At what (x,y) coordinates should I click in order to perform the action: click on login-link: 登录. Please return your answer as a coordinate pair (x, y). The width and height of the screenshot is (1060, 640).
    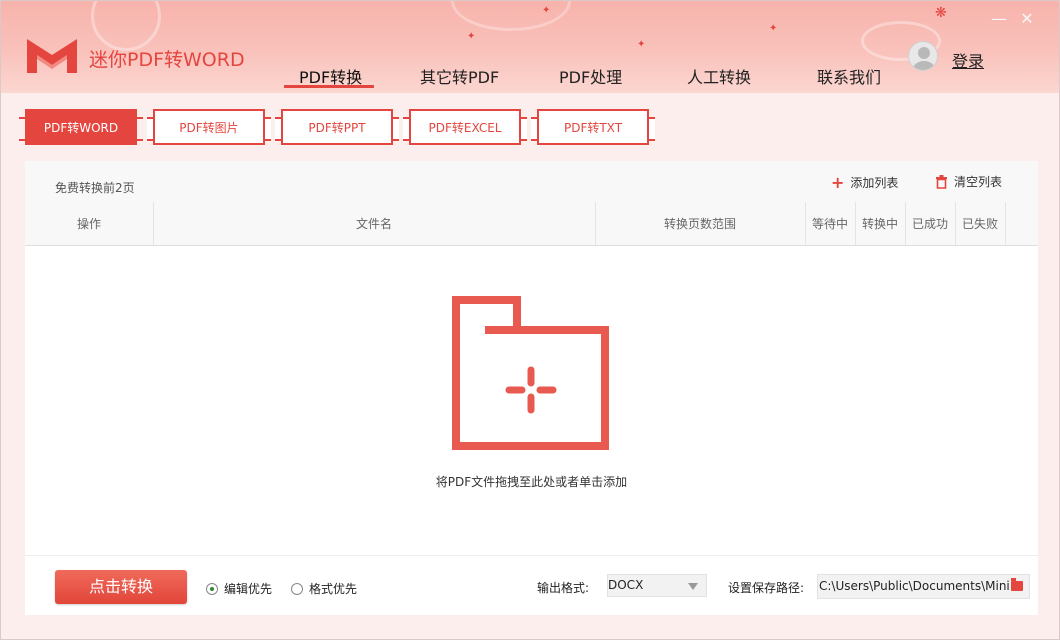
    Looking at the image, I should click on (968, 60).